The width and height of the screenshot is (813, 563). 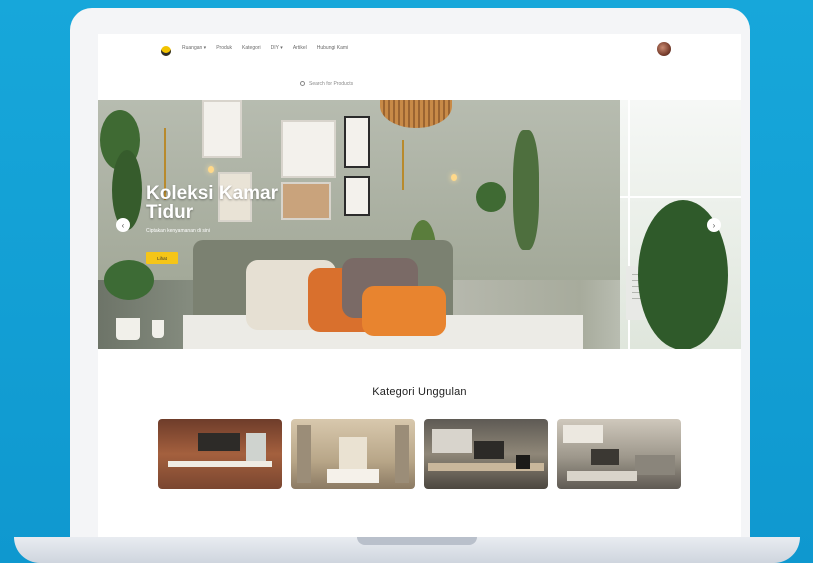 What do you see at coordinates (419, 454) in the screenshot?
I see `category-grid` at bounding box center [419, 454].